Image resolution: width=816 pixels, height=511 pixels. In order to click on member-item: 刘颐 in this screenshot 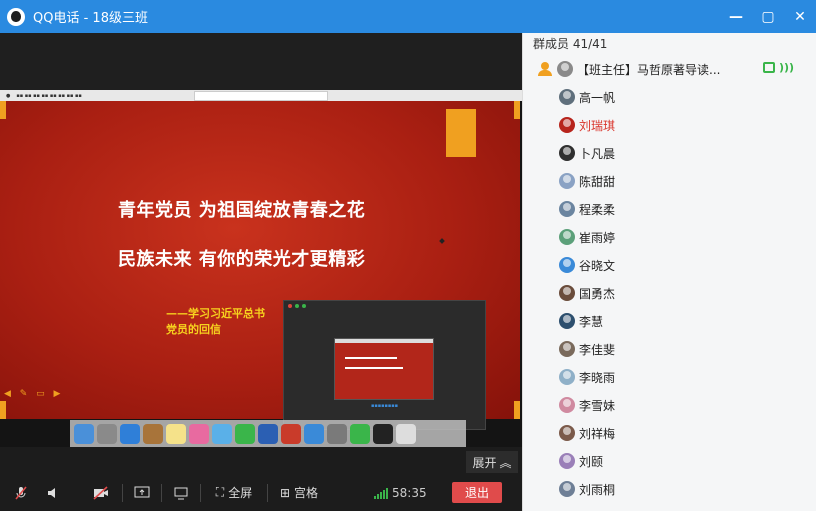, I will do `click(669, 461)`.